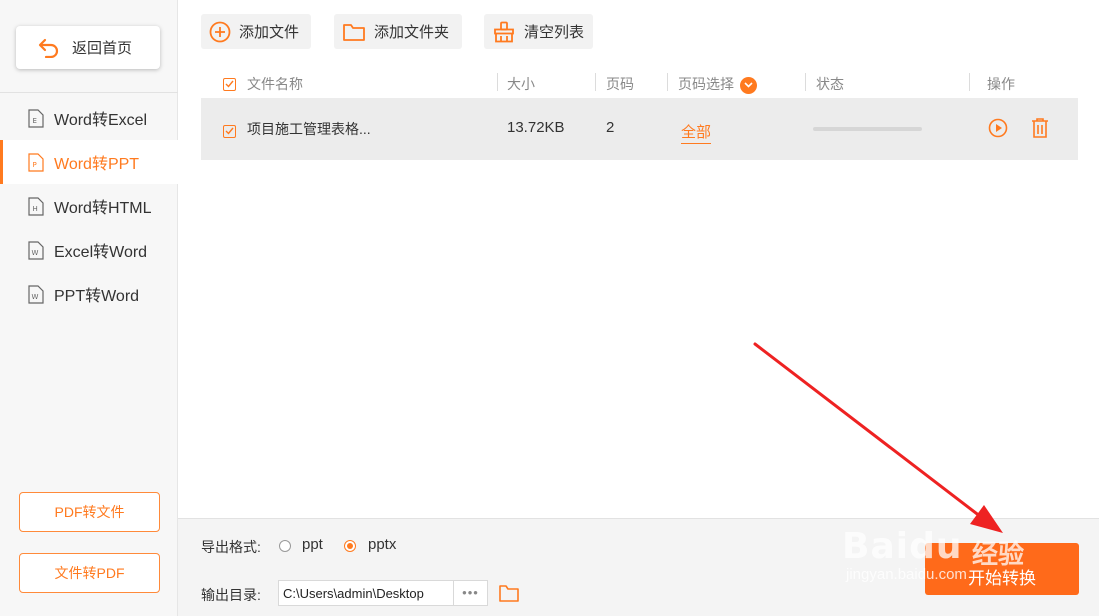 Image resolution: width=1099 pixels, height=616 pixels. I want to click on header-file-name: 文件名称, so click(275, 84).